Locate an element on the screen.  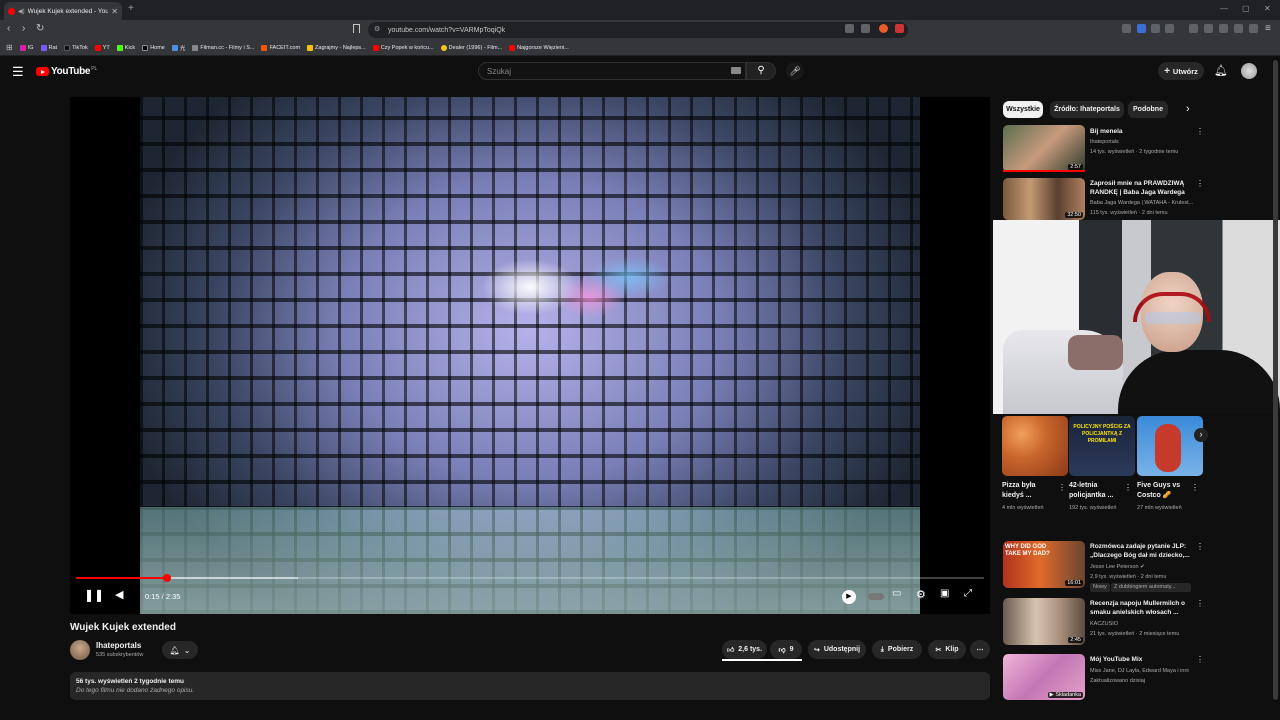
fullscreen-icon: ⤢ is located at coordinates (968, 593).